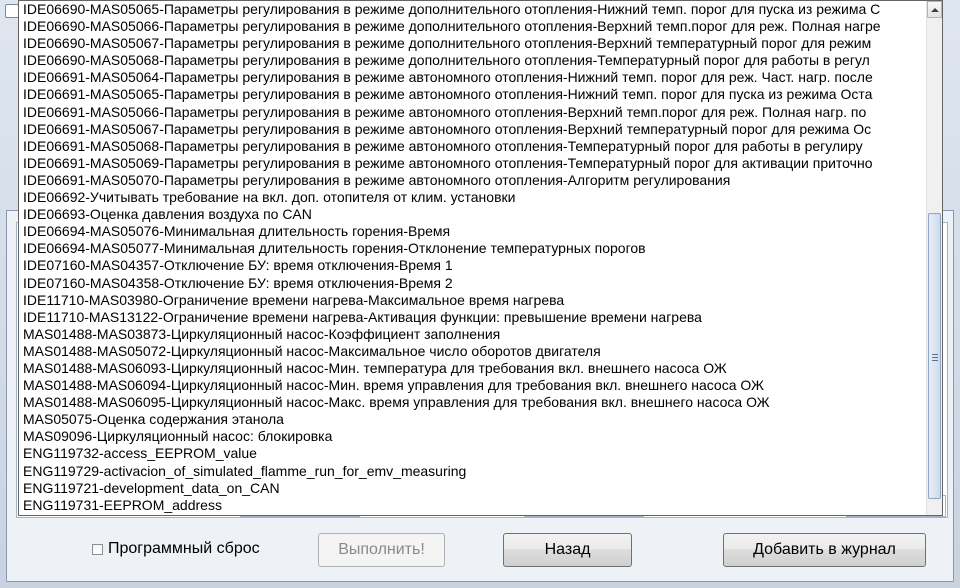 This screenshot has width=960, height=588. Describe the element at coordinates (567, 550) in the screenshot. I see `back-button: Назад` at that location.